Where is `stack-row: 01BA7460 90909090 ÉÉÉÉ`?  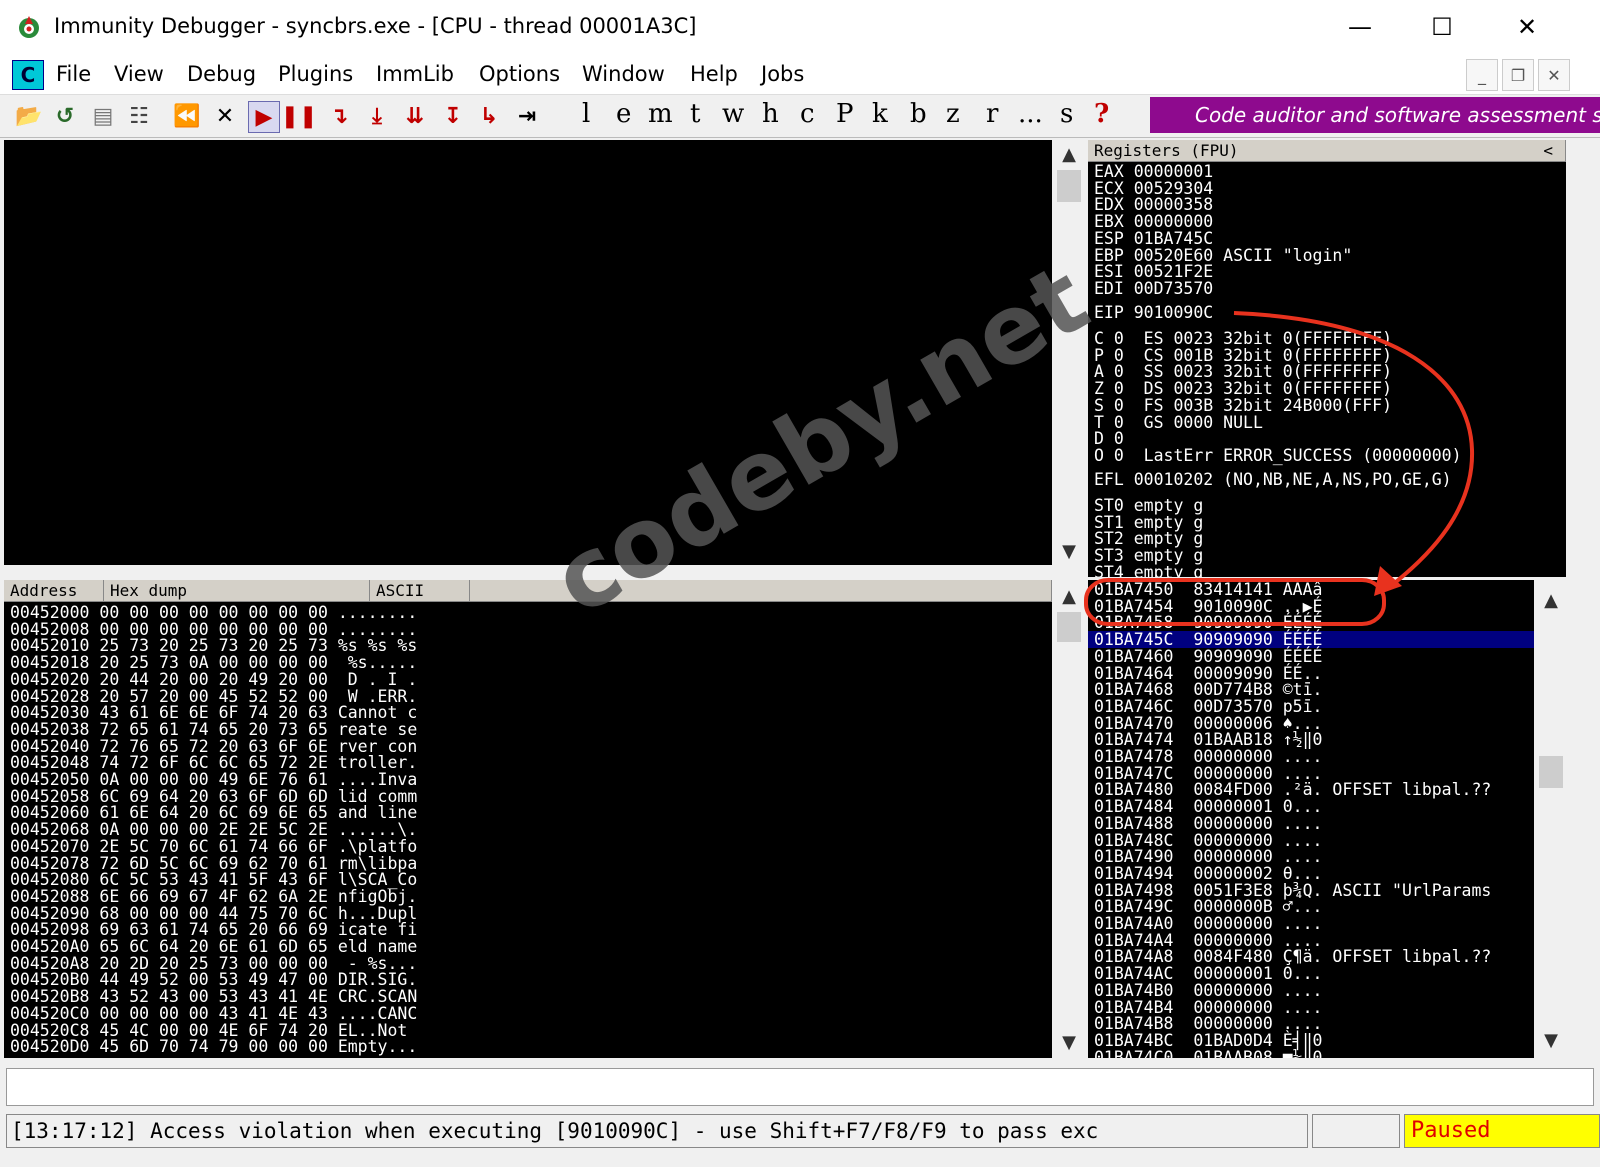 stack-row: 01BA7460 90909090 ÉÉÉÉ is located at coordinates (1208, 656).